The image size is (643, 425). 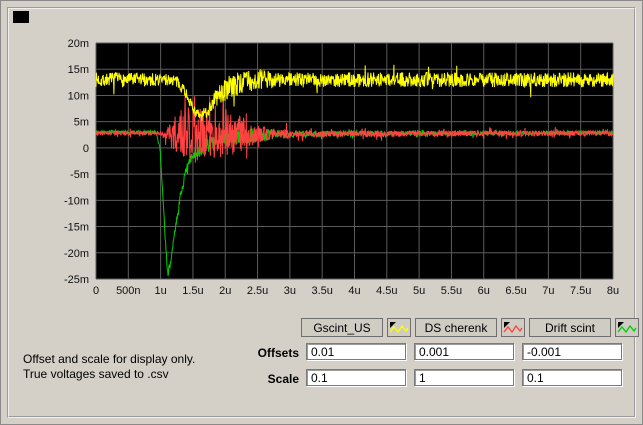 What do you see at coordinates (456, 327) in the screenshot?
I see `legend-label: DS cherenk` at bounding box center [456, 327].